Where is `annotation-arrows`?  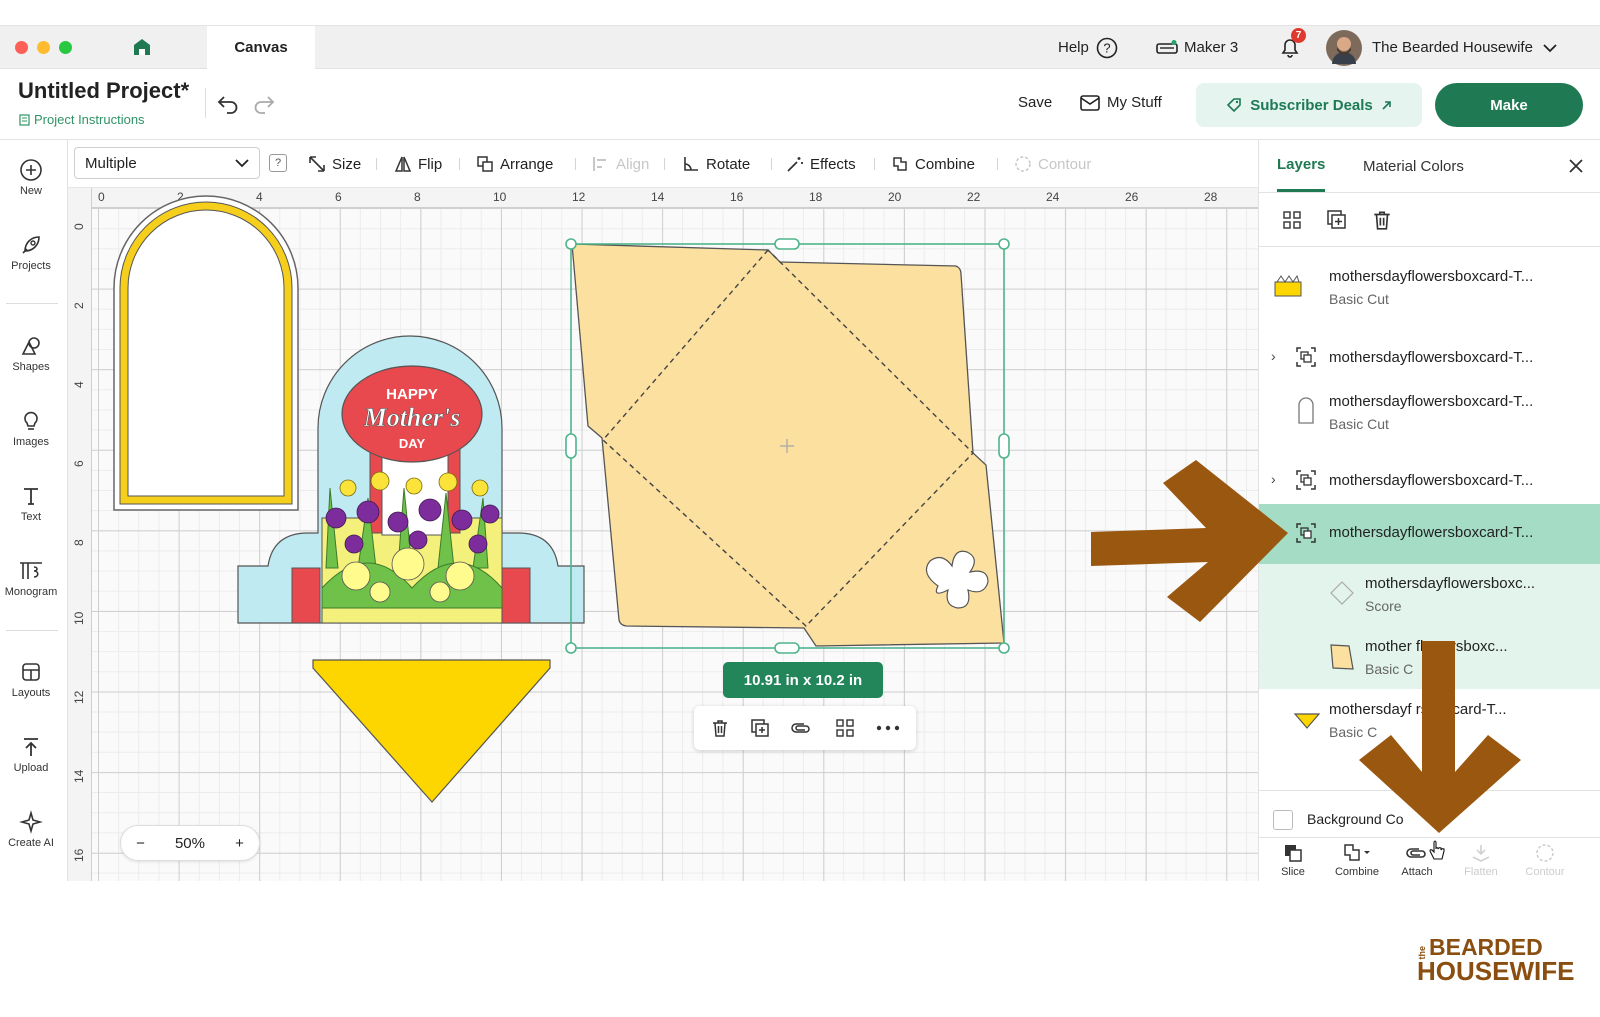 annotation-arrows is located at coordinates (1306, 646).